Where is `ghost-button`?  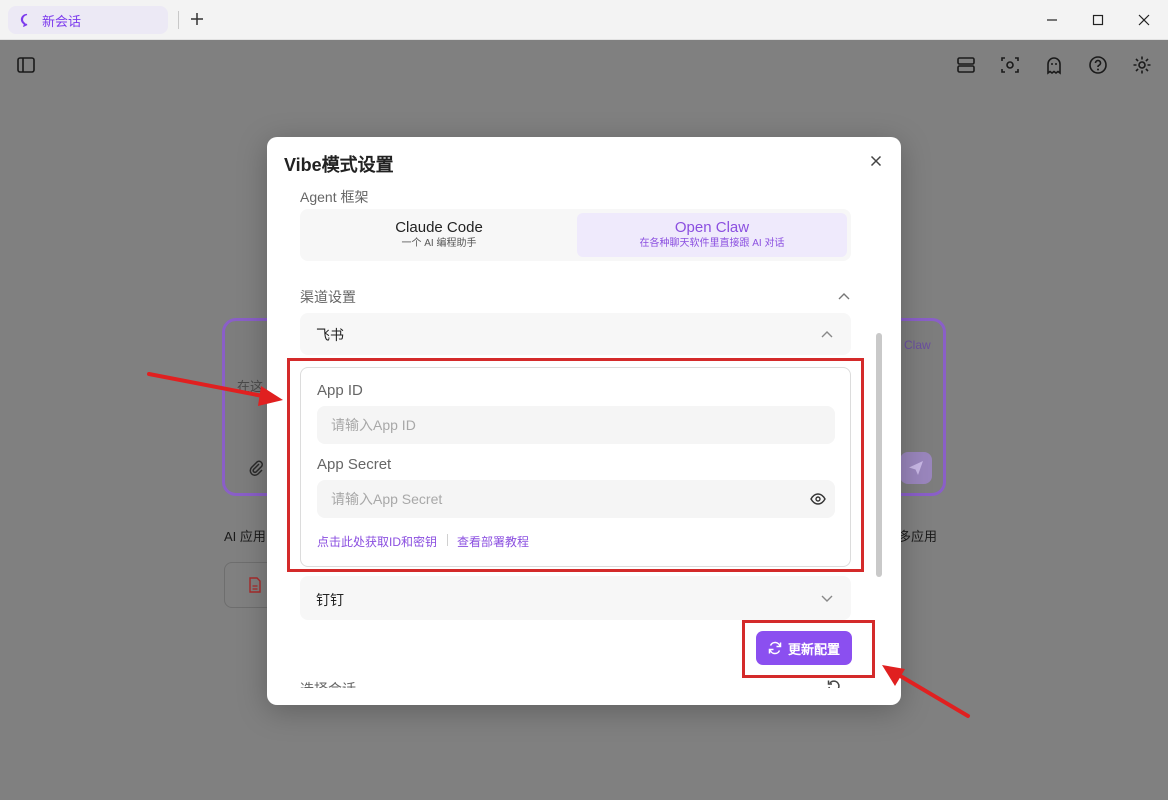 ghost-button is located at coordinates (1054, 65).